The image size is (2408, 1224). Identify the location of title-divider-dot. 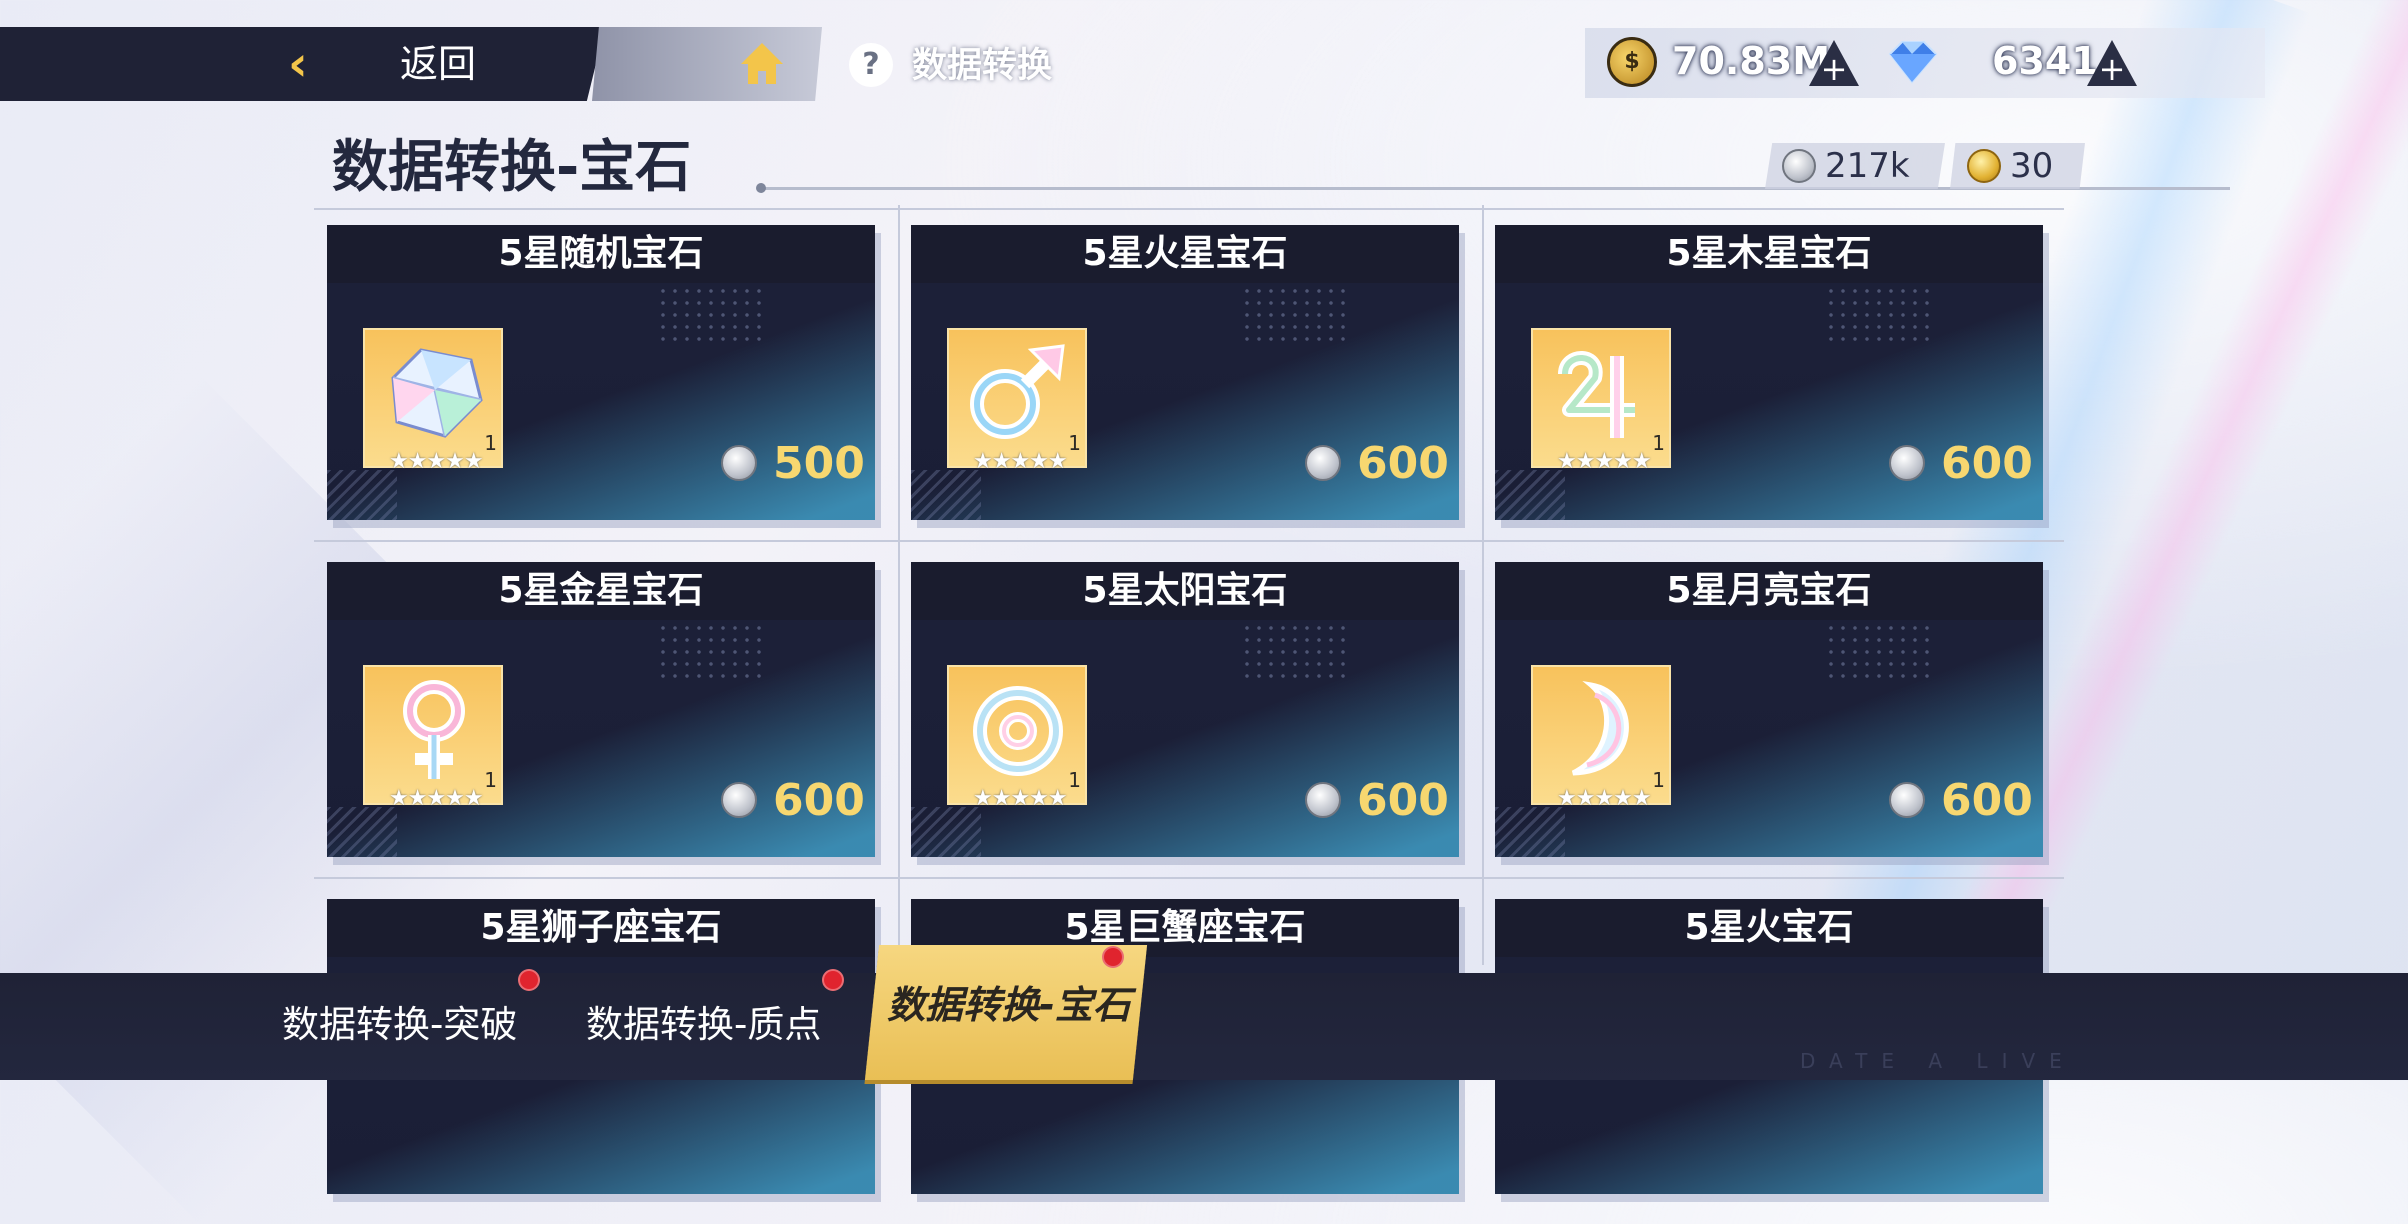
(761, 188).